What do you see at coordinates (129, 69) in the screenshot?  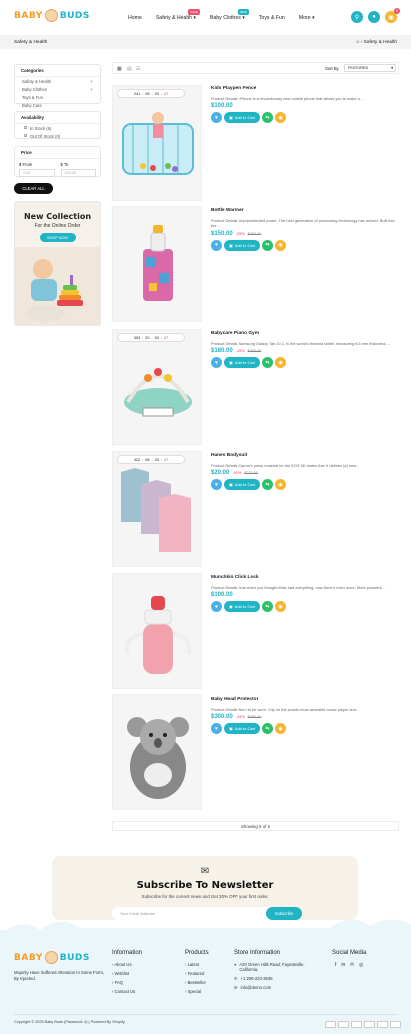 I see `grid-small-icon: ▤` at bounding box center [129, 69].